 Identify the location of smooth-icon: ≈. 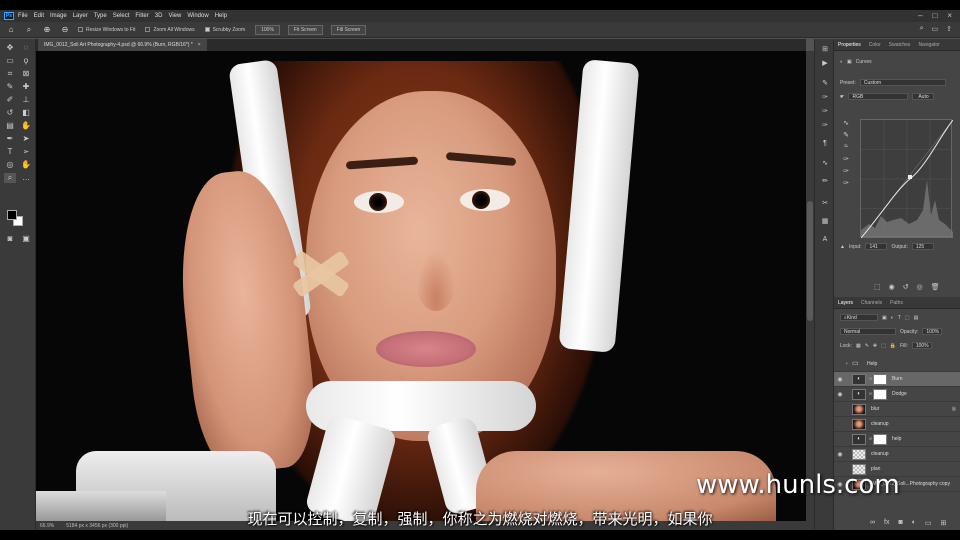
(846, 149).